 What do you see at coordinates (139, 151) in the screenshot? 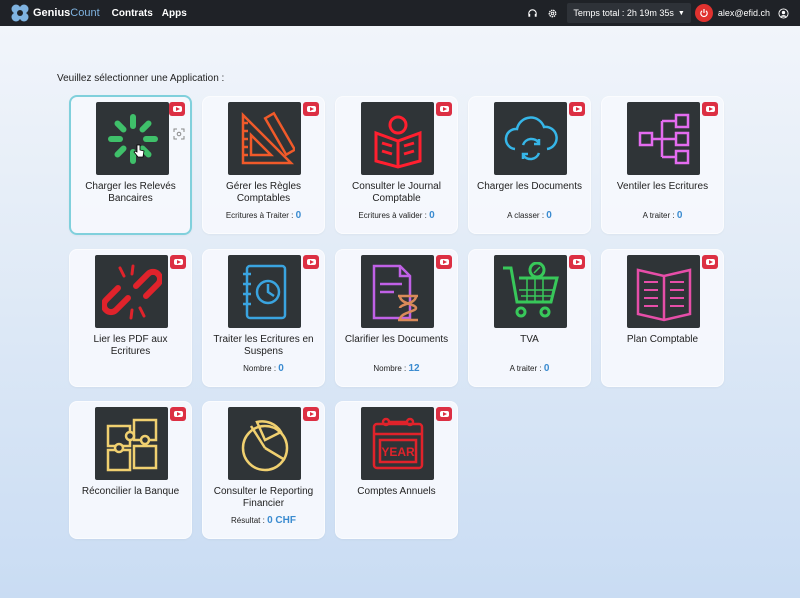
I see `hand-cursor-icon` at bounding box center [139, 151].